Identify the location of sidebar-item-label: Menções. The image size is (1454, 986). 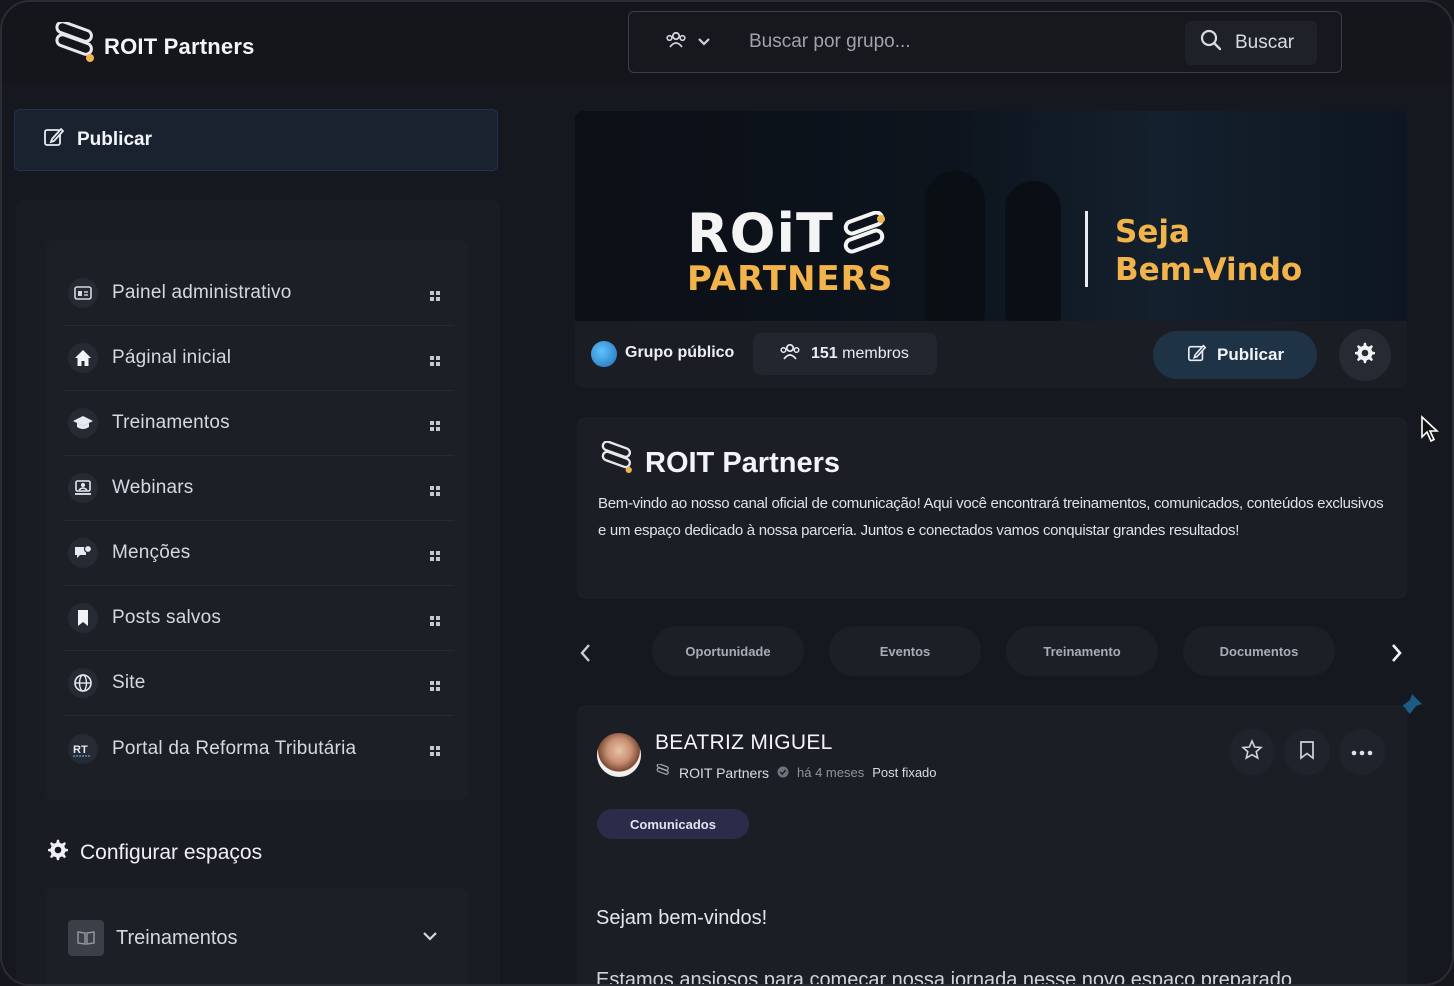
(151, 552).